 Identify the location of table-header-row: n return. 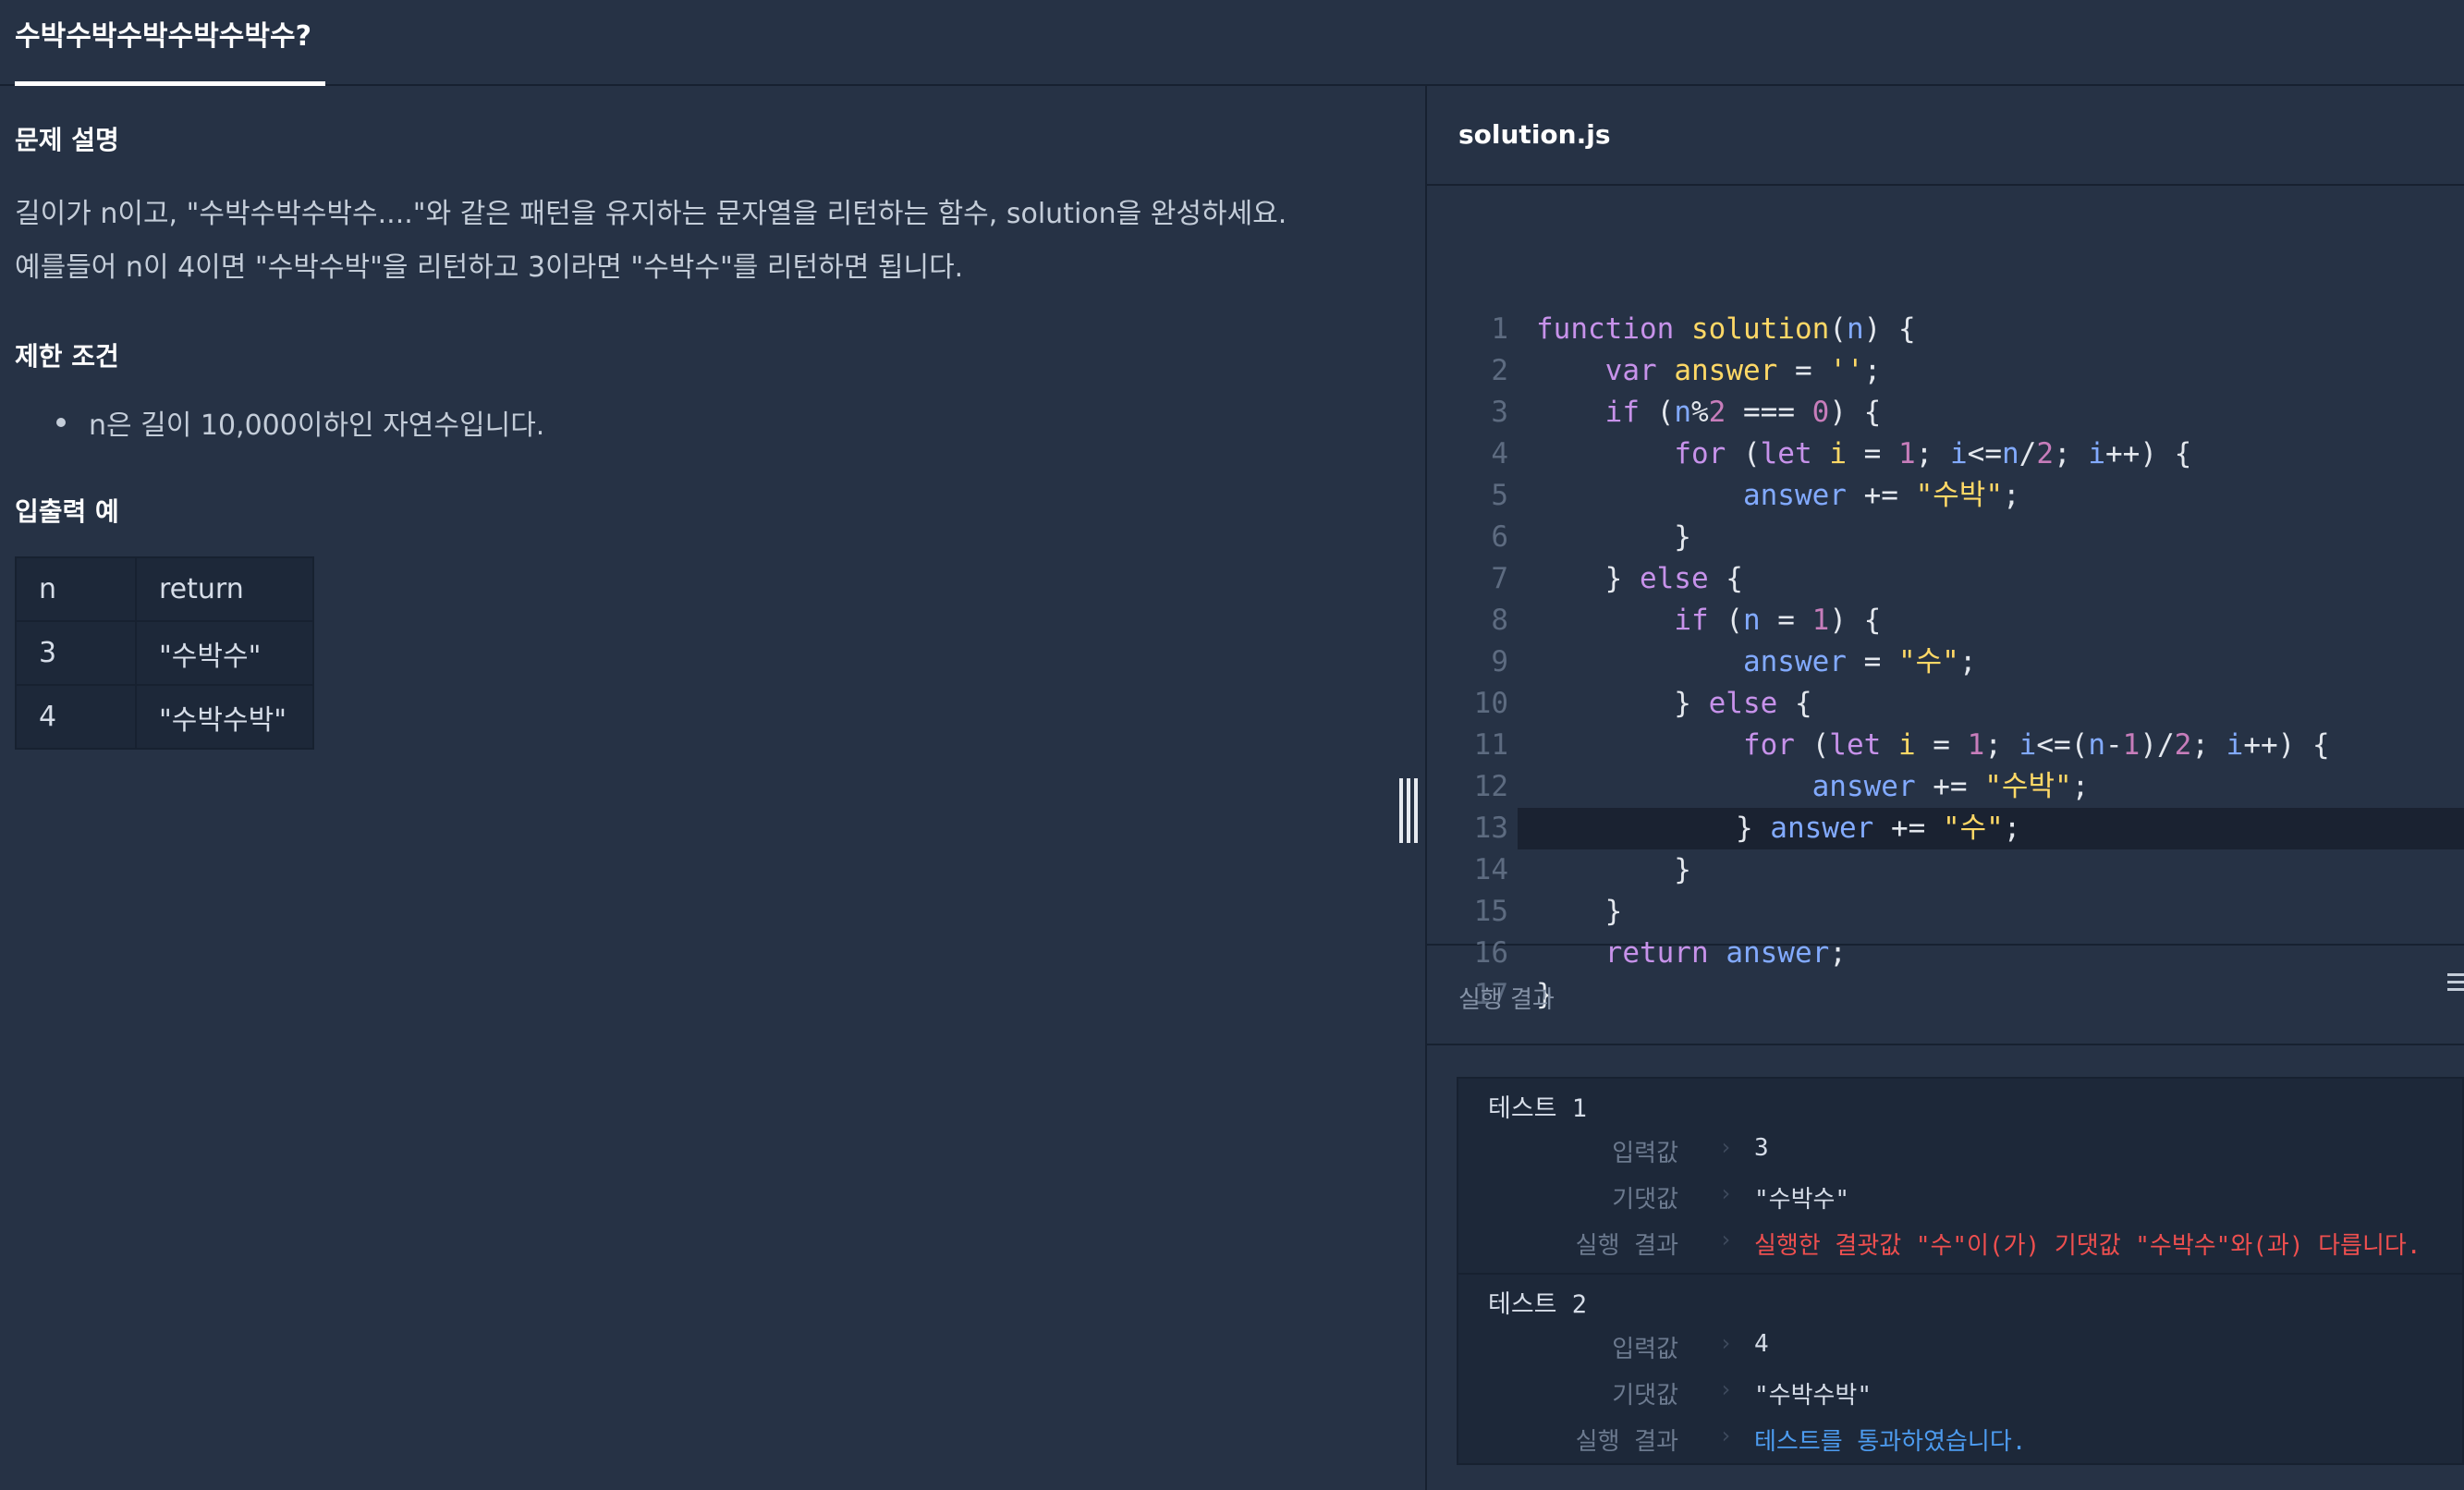
(164, 589).